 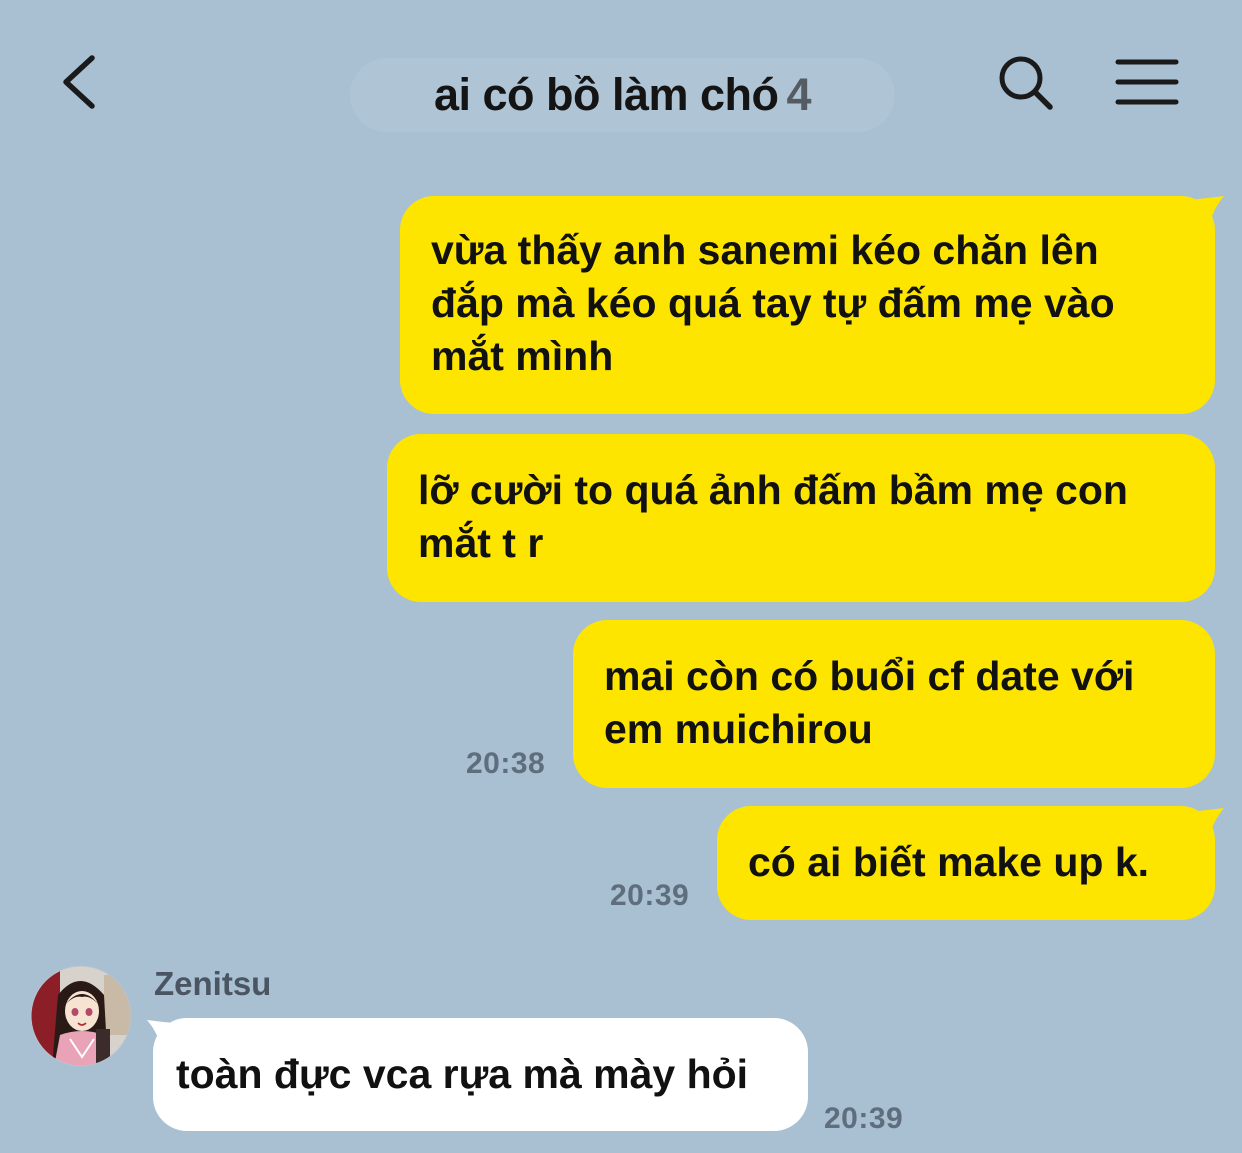 I want to click on message-time: 20:38, so click(x=506, y=763).